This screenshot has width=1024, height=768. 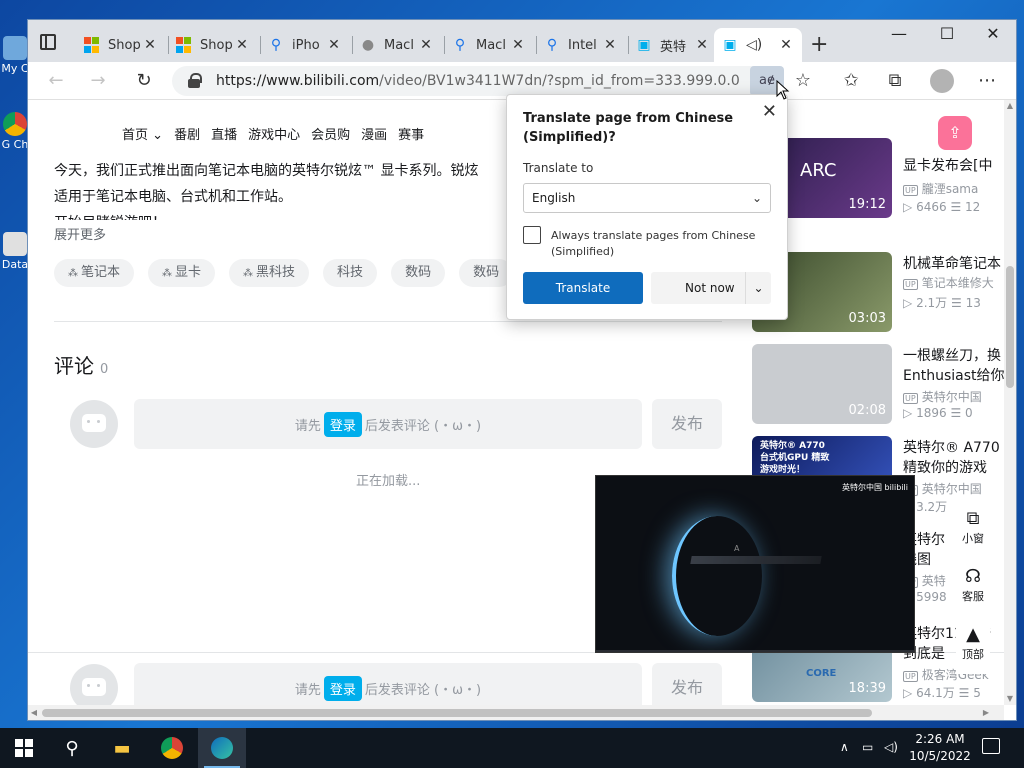 I want to click on minimize-button: —, so click(x=899, y=33).